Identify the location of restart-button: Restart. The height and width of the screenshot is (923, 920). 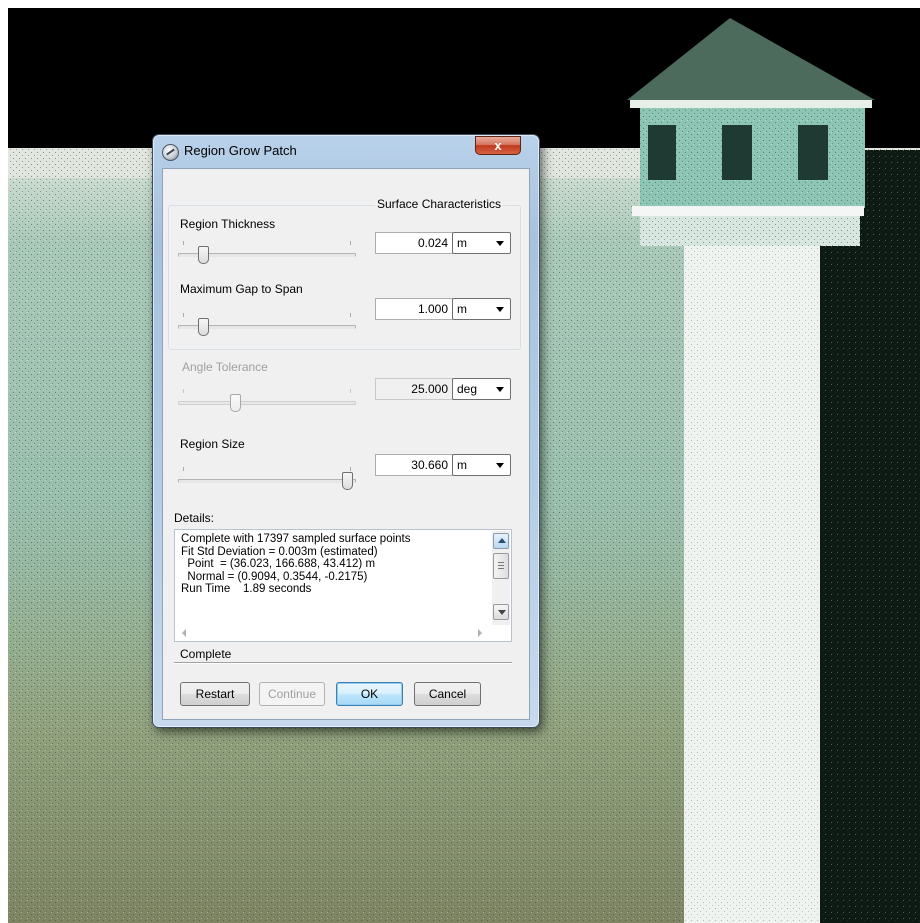
(215, 694).